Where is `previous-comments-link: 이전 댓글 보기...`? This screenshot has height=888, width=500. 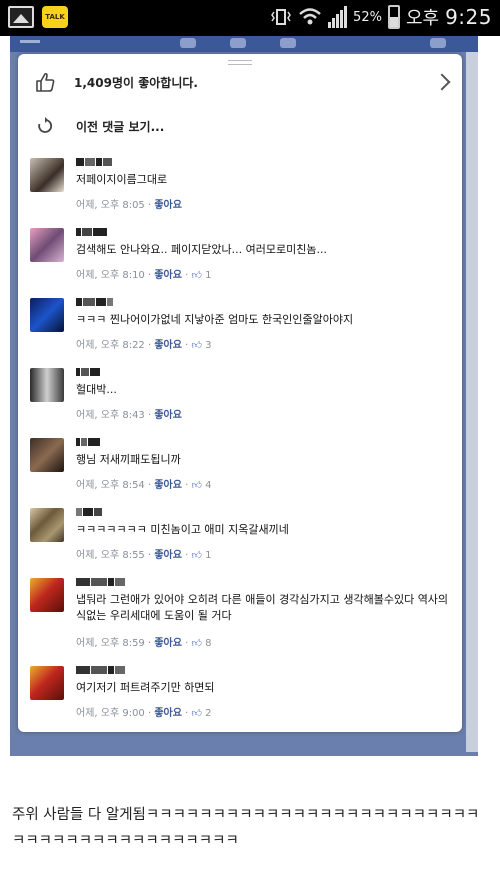 previous-comments-link: 이전 댓글 보기... is located at coordinates (120, 126).